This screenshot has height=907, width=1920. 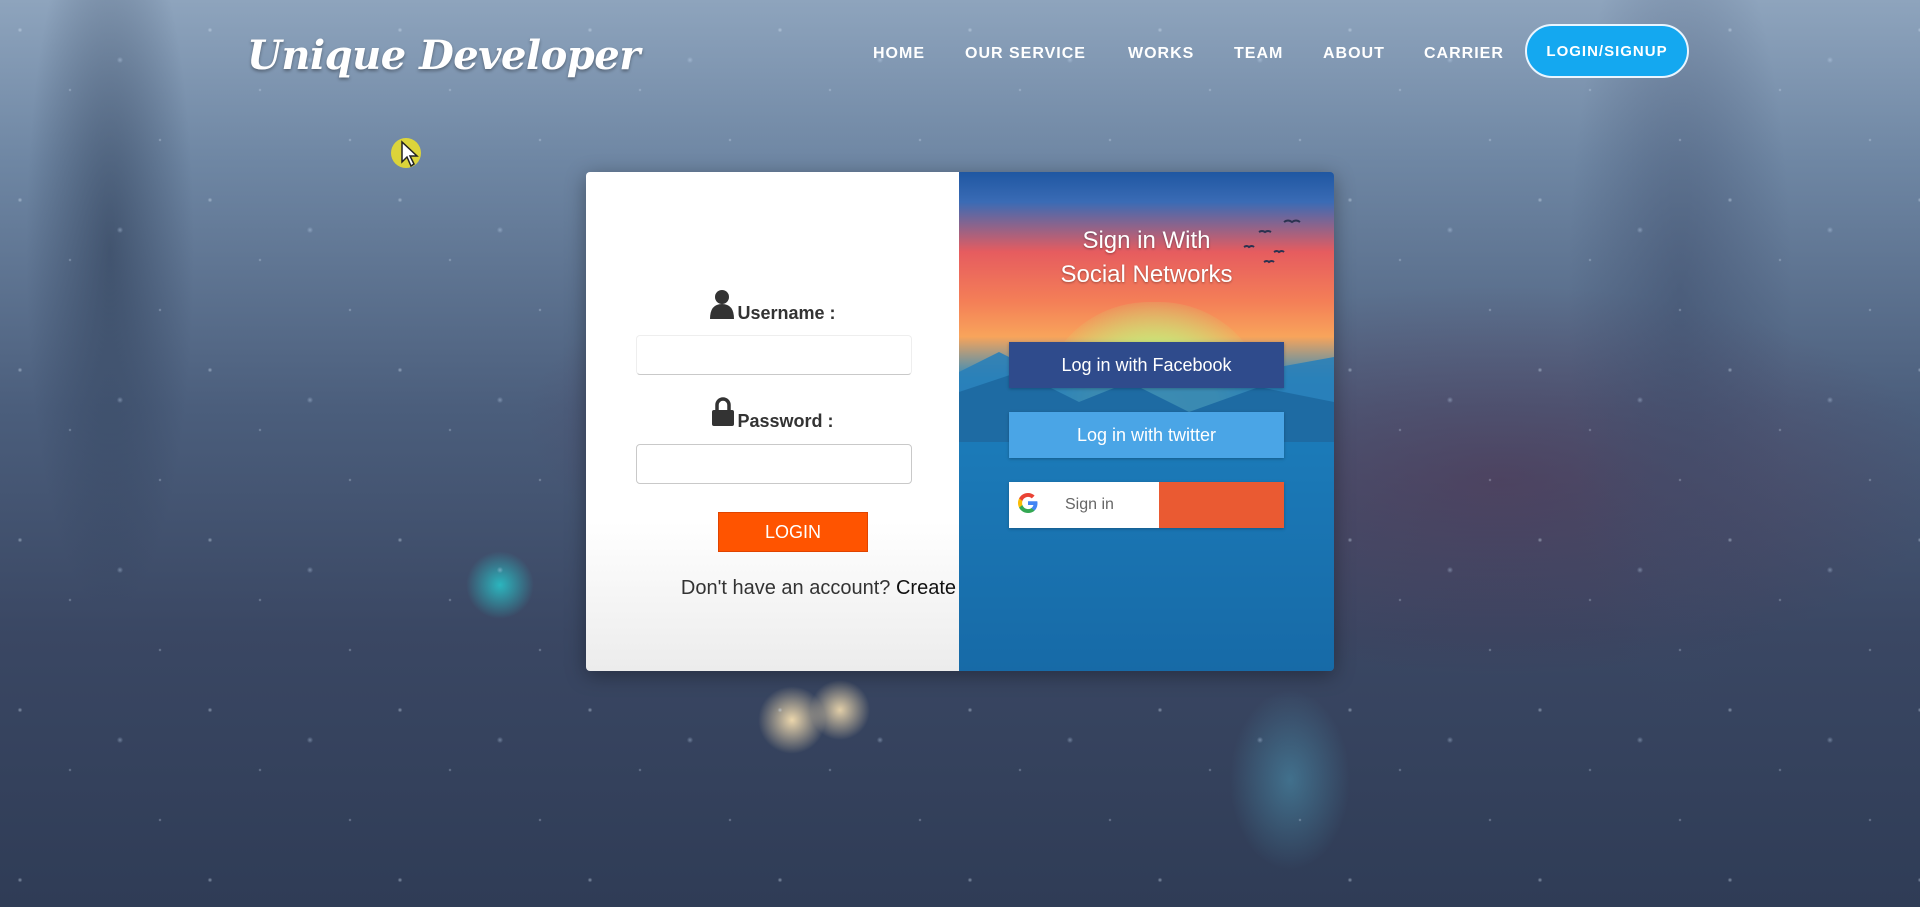 What do you see at coordinates (1221, 505) in the screenshot?
I see `google-signin-red-section` at bounding box center [1221, 505].